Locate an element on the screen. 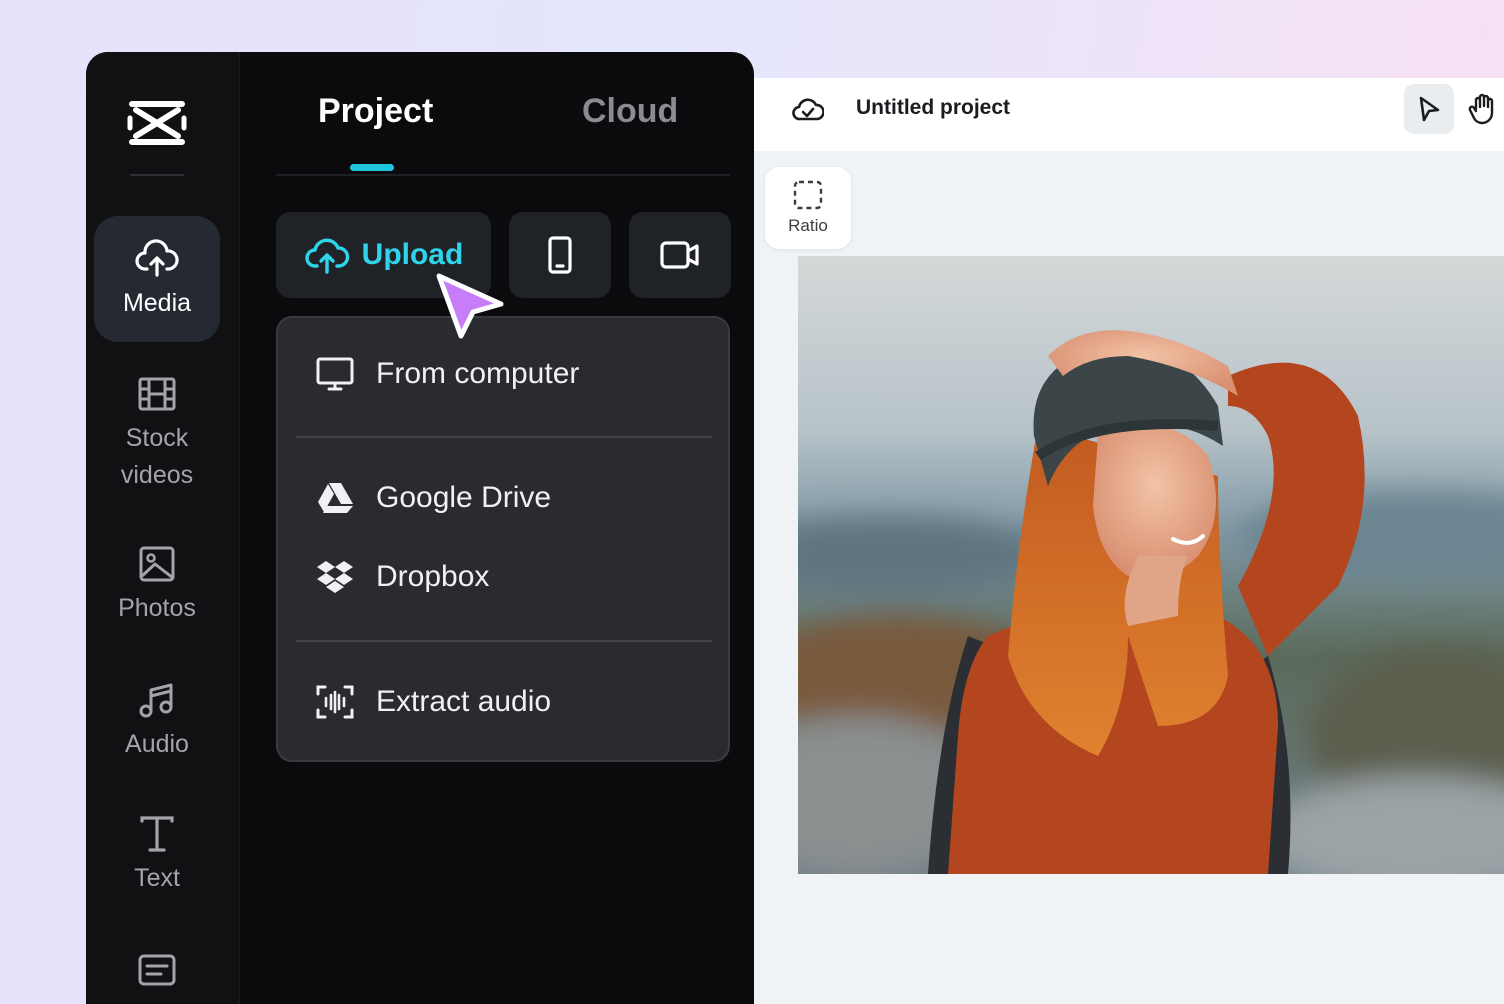  tab-project: Project is located at coordinates (375, 111).